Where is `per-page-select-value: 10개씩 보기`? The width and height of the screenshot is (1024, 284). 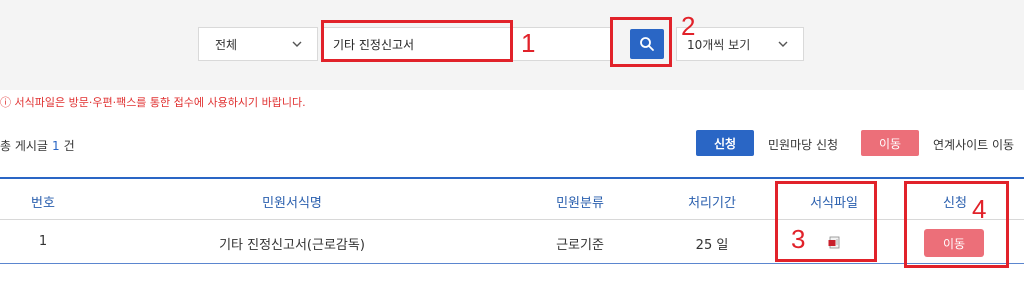 per-page-select-value: 10개씩 보기 is located at coordinates (719, 44).